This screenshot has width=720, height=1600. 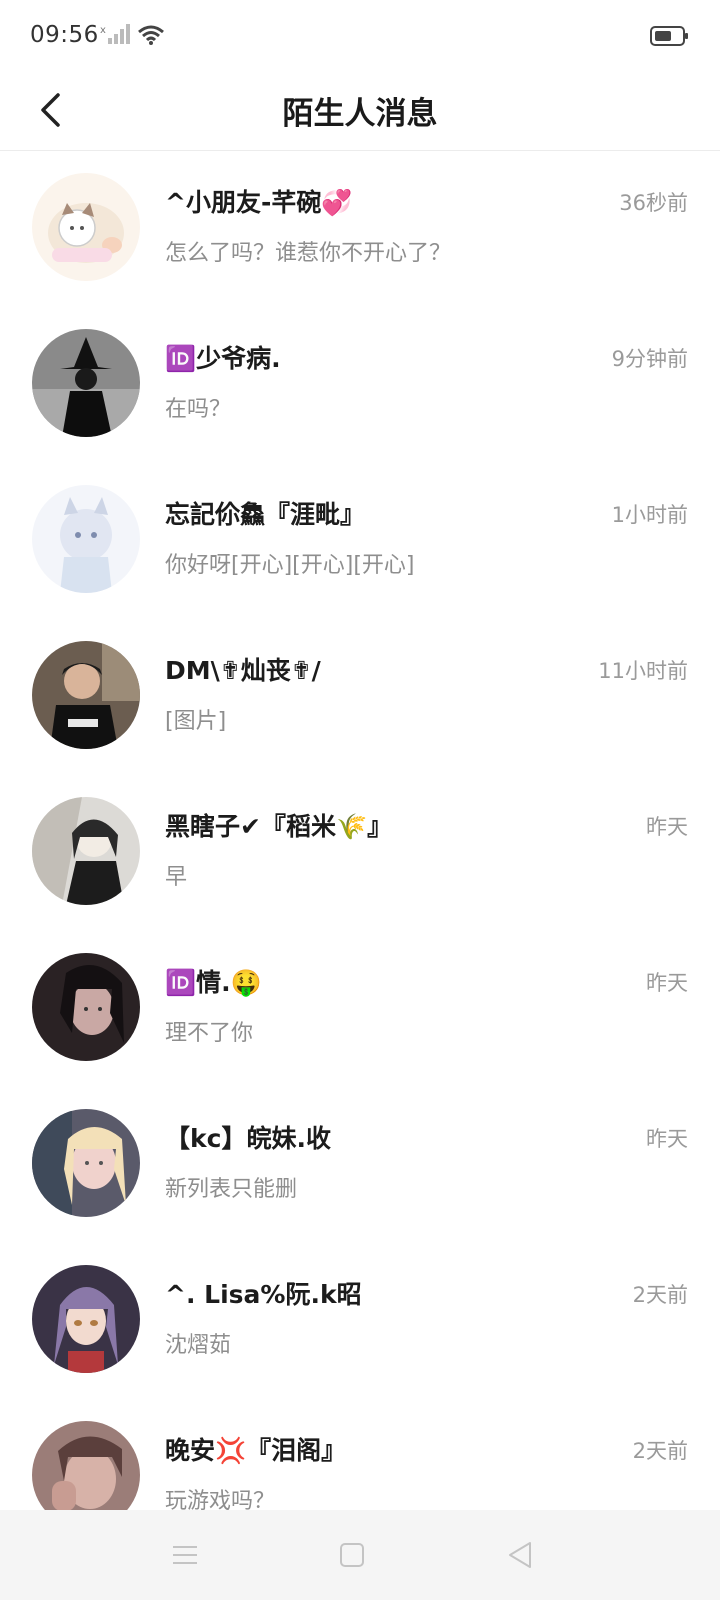 I want to click on message-time: 36秒前, so click(x=653, y=203).